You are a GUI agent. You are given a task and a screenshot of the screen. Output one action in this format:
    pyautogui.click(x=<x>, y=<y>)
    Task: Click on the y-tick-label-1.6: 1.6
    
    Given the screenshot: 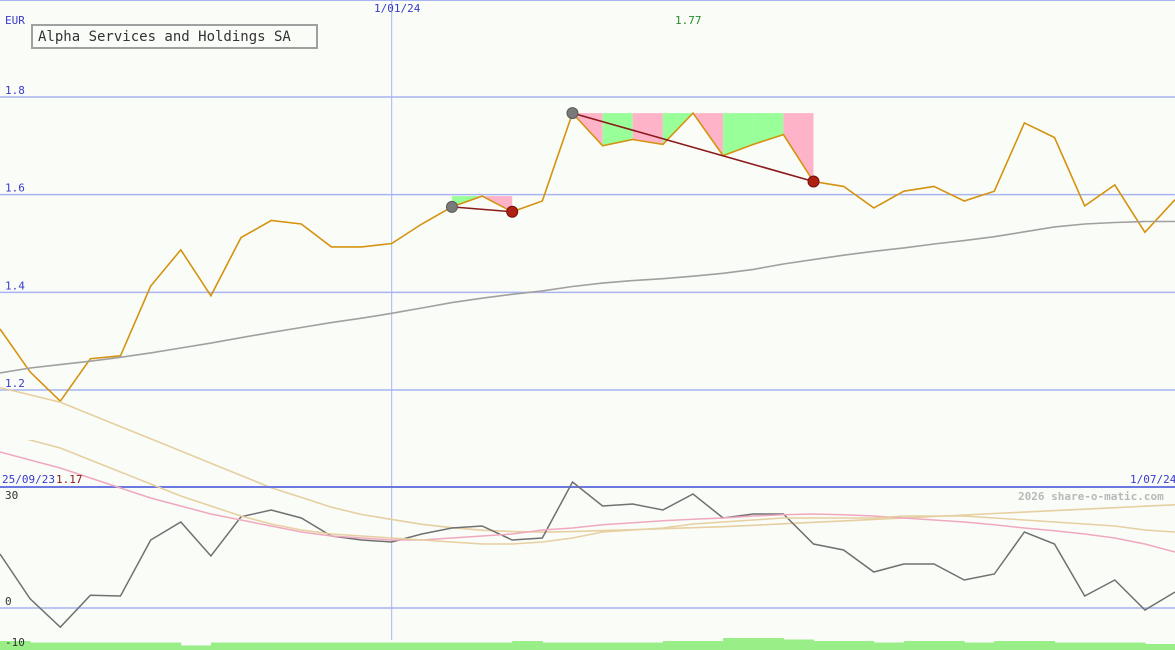 What is the action you would take?
    pyautogui.click(x=15, y=188)
    